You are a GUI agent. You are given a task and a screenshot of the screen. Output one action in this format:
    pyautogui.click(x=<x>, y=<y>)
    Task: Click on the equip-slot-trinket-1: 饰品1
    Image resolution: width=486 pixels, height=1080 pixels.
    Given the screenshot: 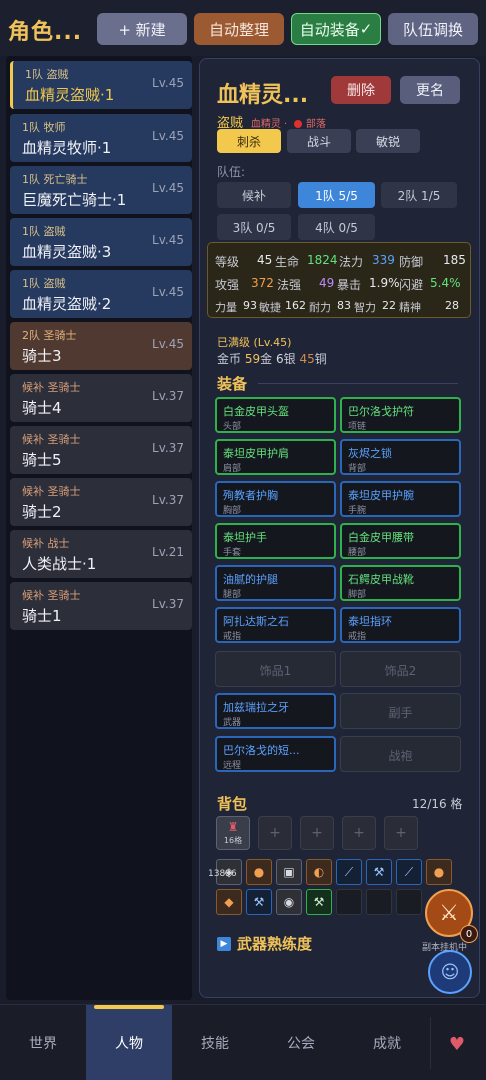 What is the action you would take?
    pyautogui.click(x=275, y=669)
    